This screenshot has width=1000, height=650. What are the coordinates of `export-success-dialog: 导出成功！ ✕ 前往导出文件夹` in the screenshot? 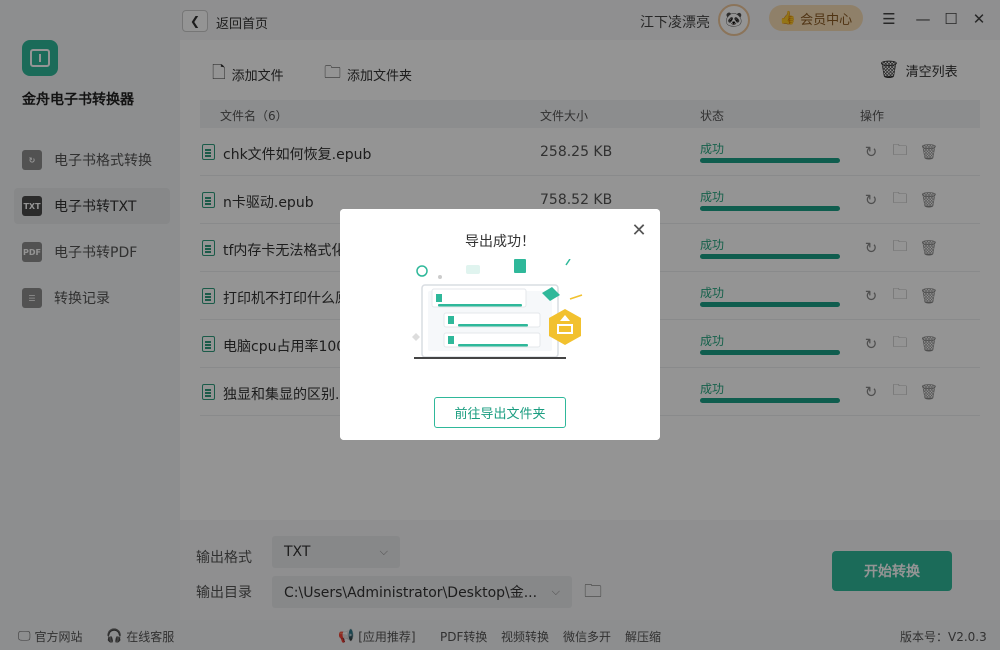 It's located at (500, 324).